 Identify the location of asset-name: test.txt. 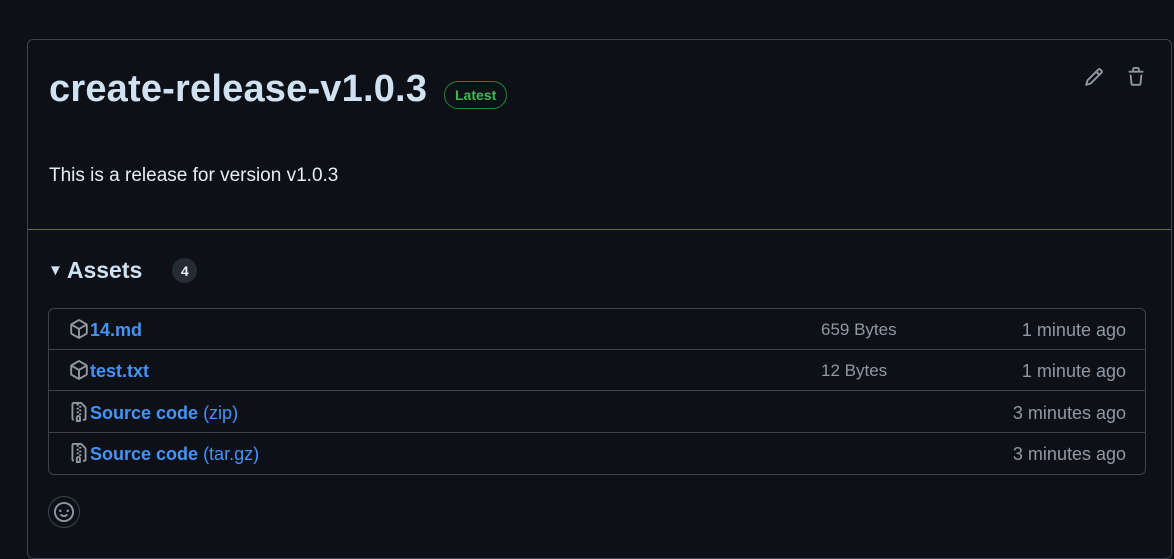
(120, 371).